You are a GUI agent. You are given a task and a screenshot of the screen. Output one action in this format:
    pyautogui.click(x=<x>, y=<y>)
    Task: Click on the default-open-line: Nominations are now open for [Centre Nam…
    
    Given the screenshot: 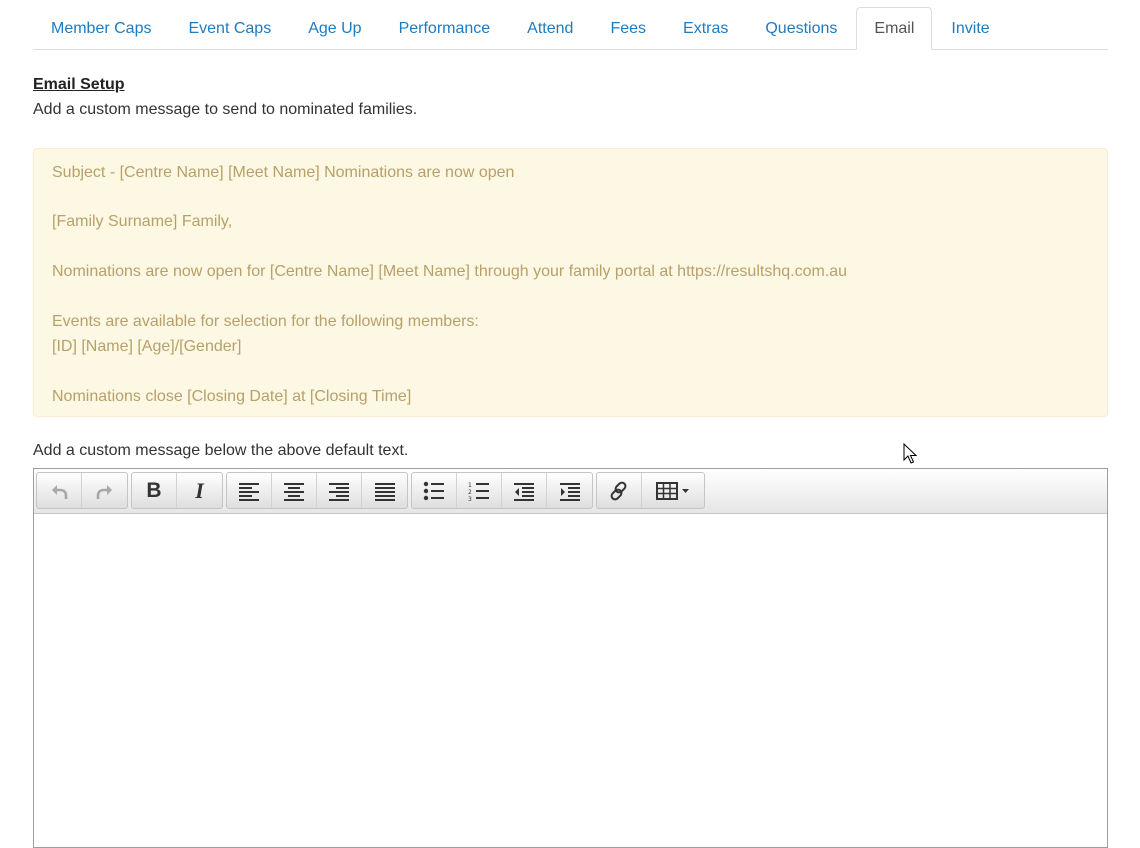 What is the action you would take?
    pyautogui.click(x=450, y=271)
    